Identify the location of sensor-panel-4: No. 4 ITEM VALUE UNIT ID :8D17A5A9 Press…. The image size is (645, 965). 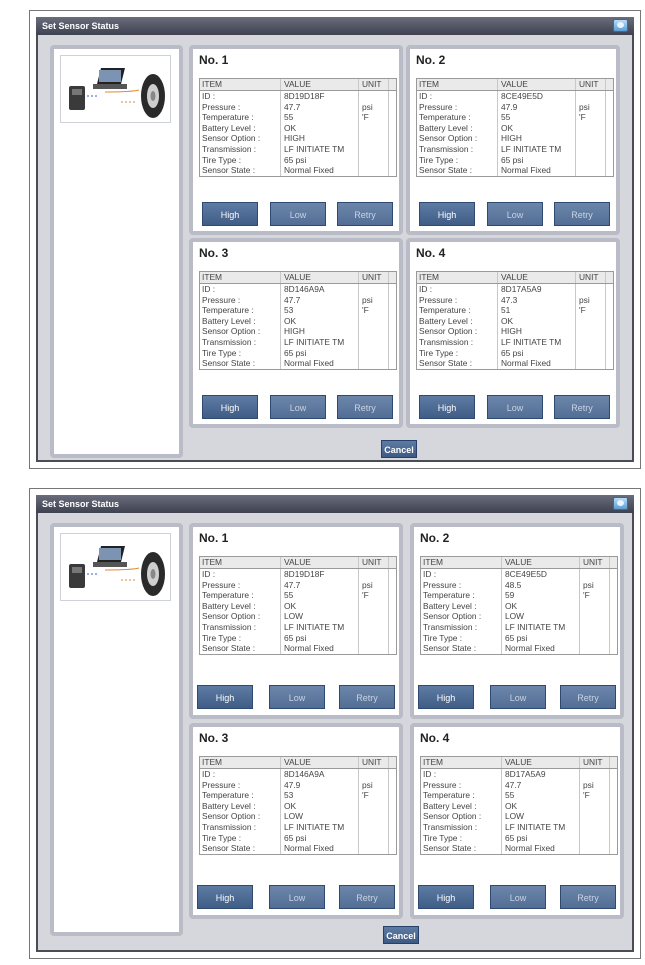
(517, 821).